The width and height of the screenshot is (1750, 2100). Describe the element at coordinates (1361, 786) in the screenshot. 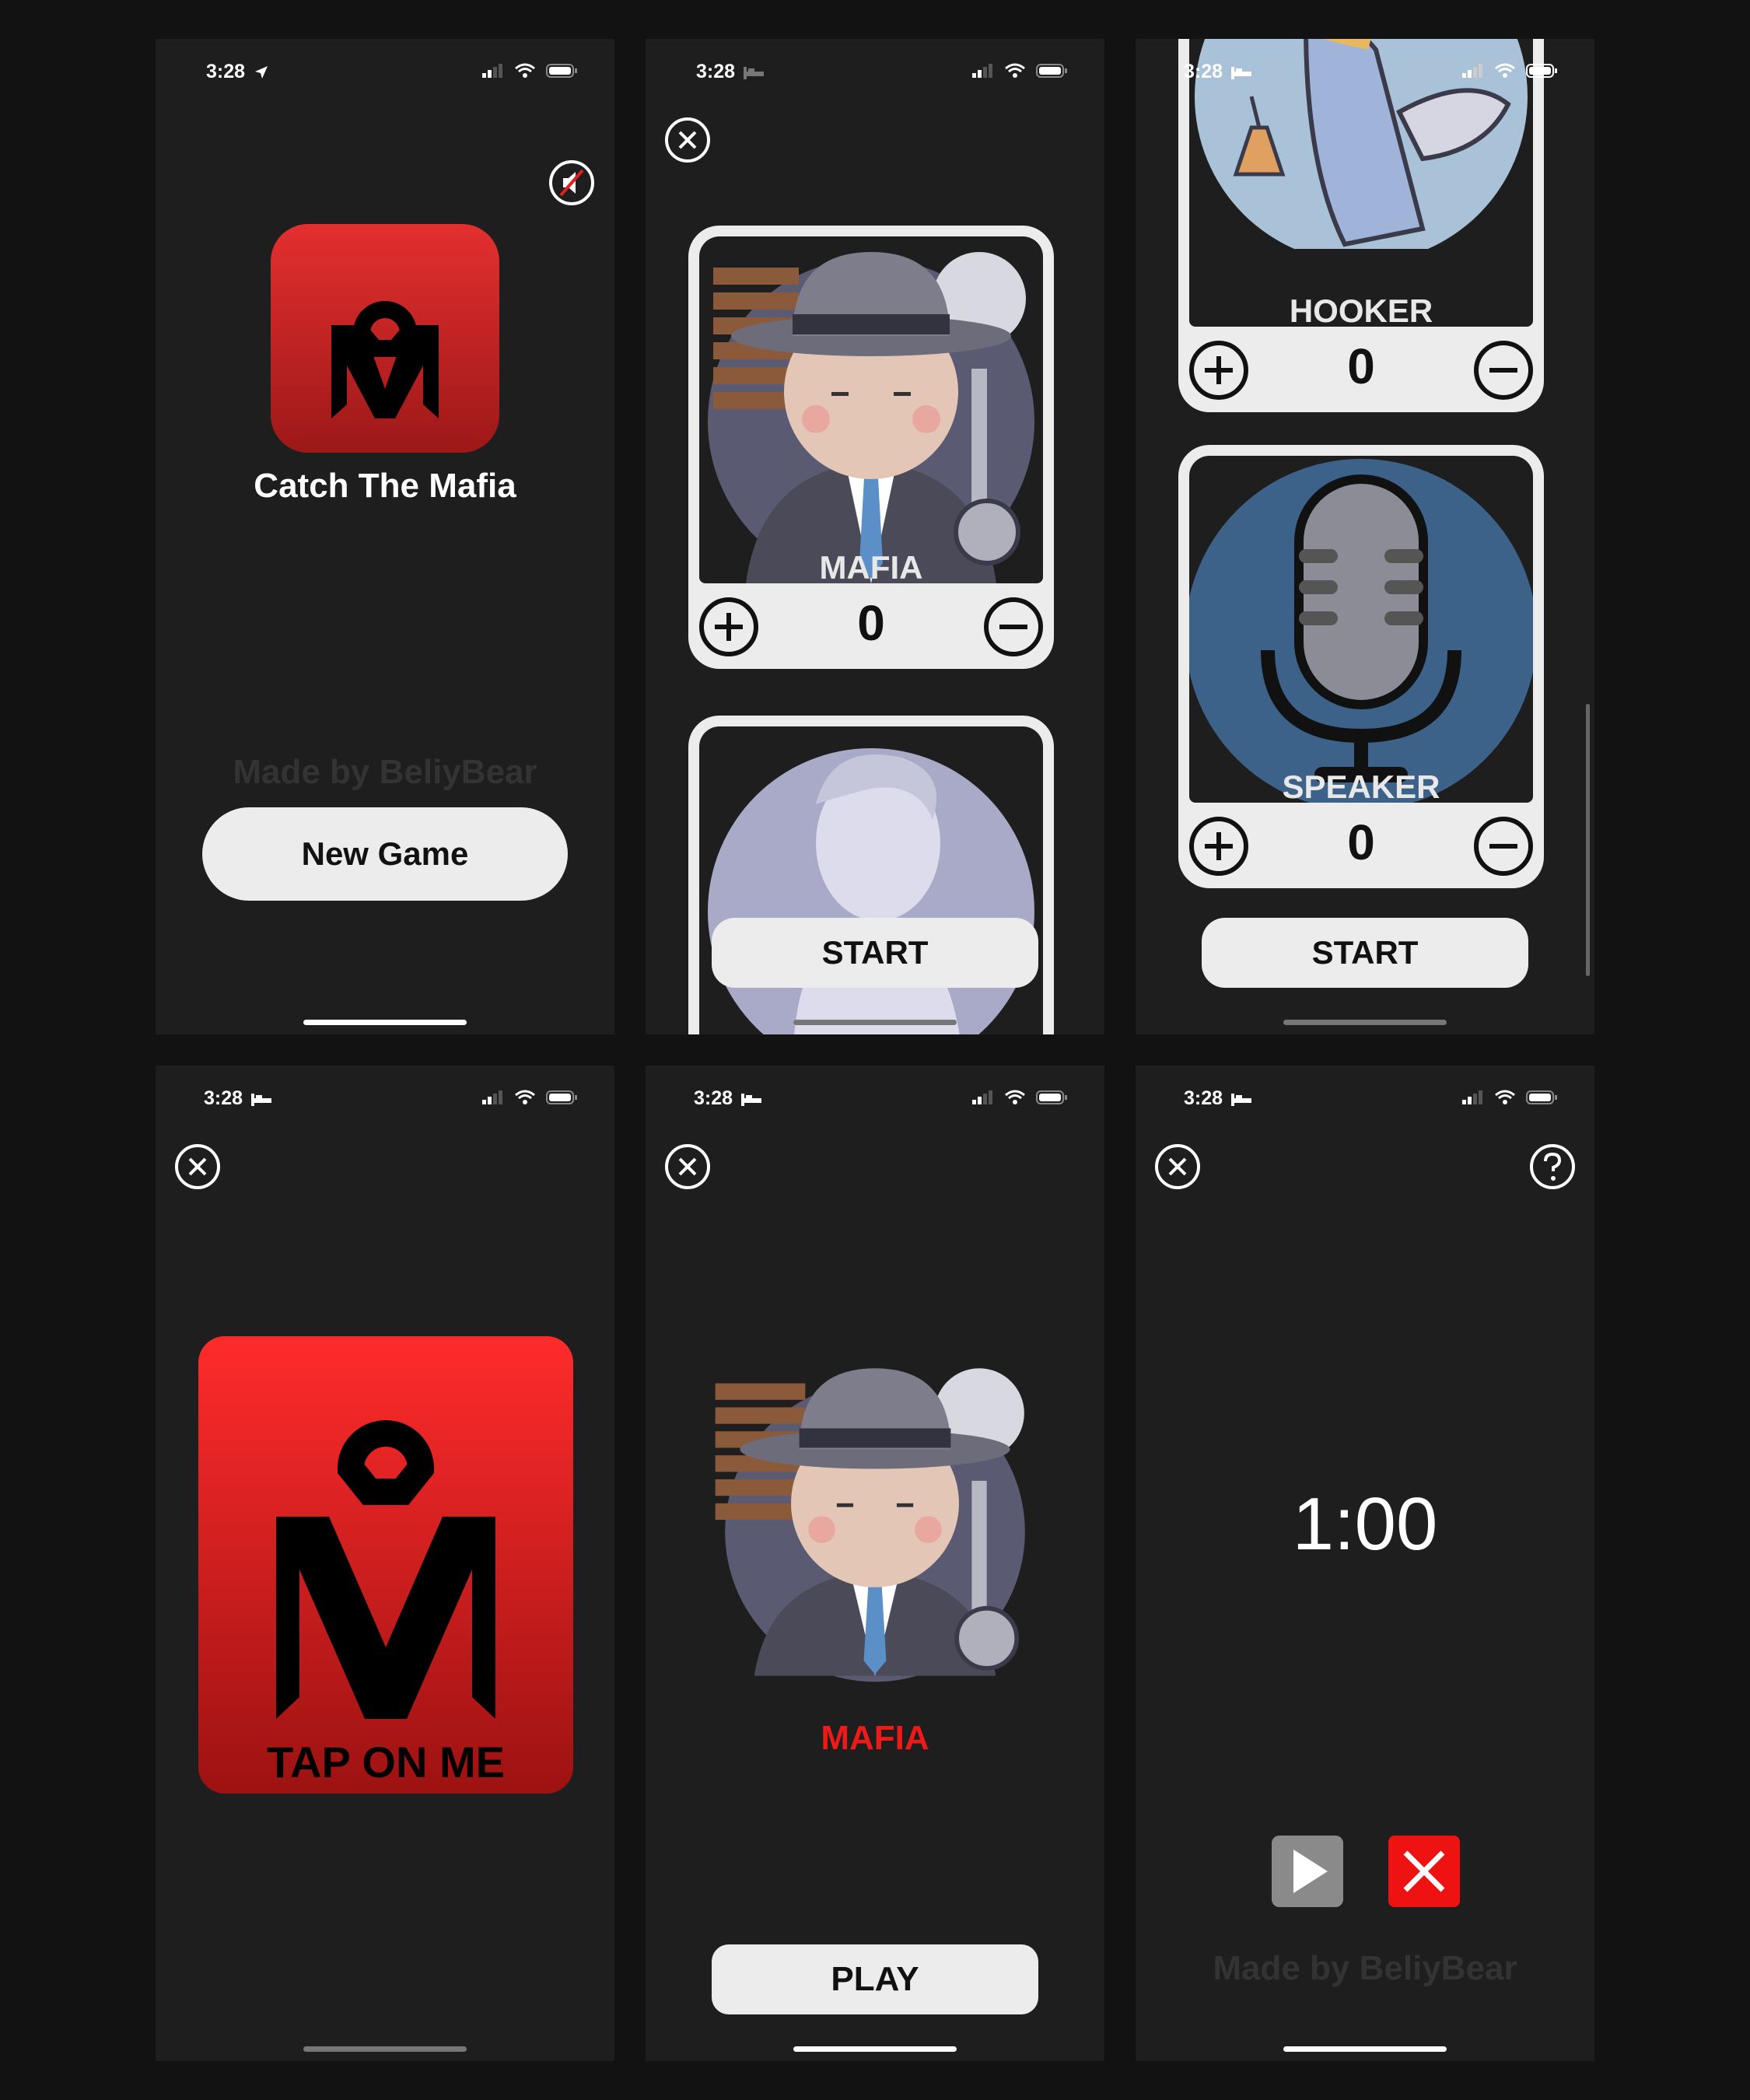

I see `role-label: SPEAKER` at that location.